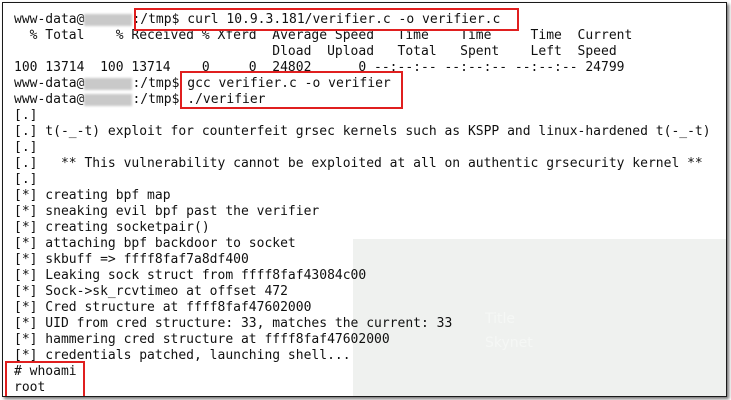 The height and width of the screenshot is (400, 731). I want to click on curl-header-line: Dload Upload Total Spent Left Speed, so click(315, 51).